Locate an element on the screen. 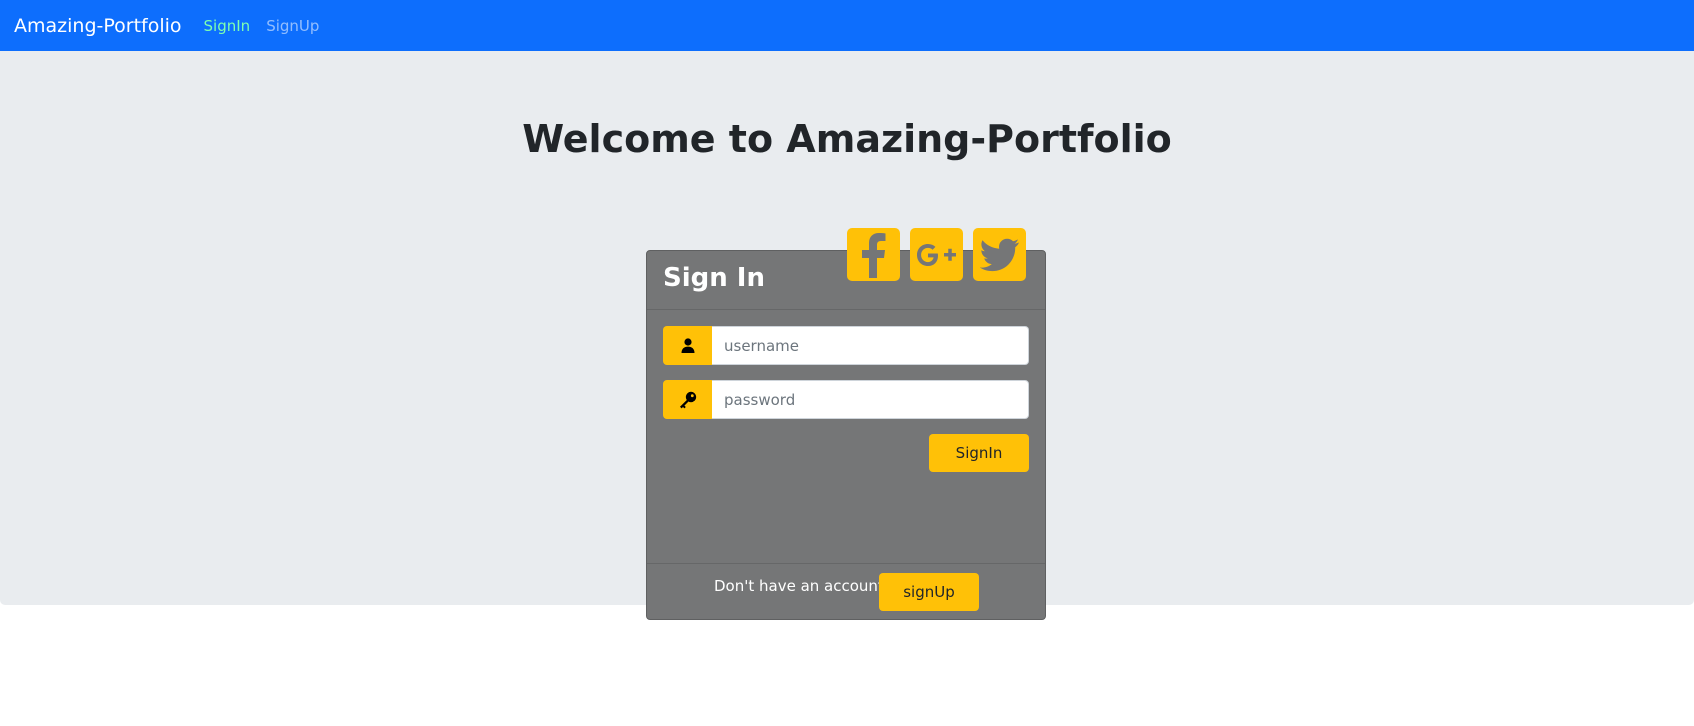  google-plus-icon is located at coordinates (936, 254).